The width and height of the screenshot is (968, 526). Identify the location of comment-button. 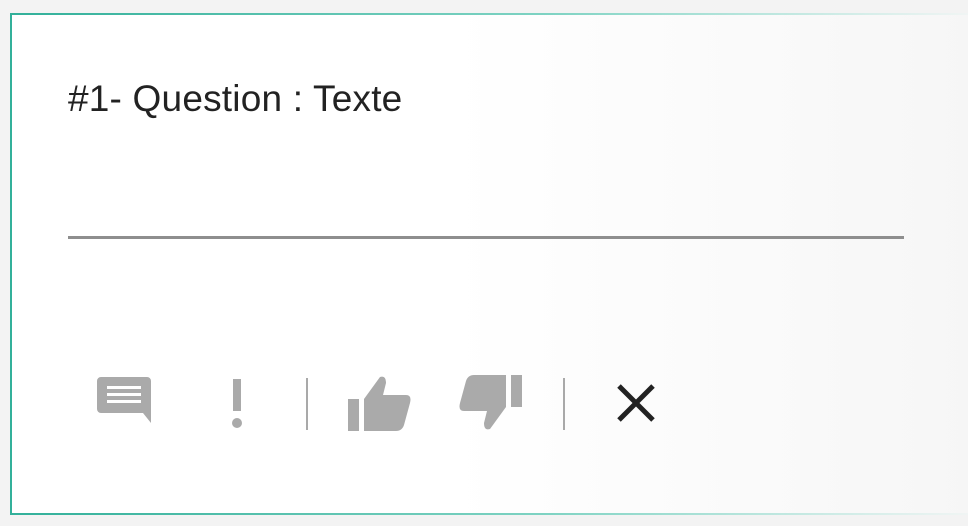
(124, 403).